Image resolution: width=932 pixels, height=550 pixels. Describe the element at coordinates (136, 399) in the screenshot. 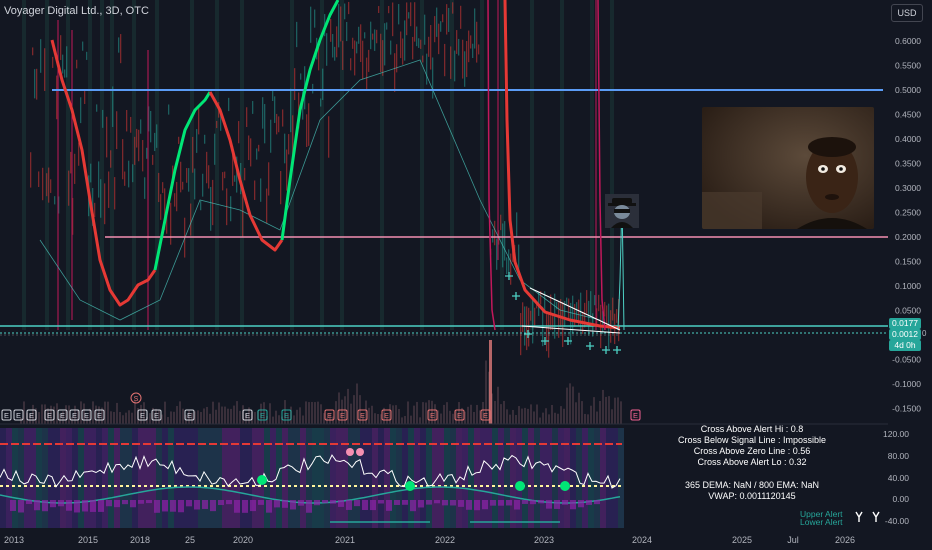

I see `split-marker-label: S` at that location.